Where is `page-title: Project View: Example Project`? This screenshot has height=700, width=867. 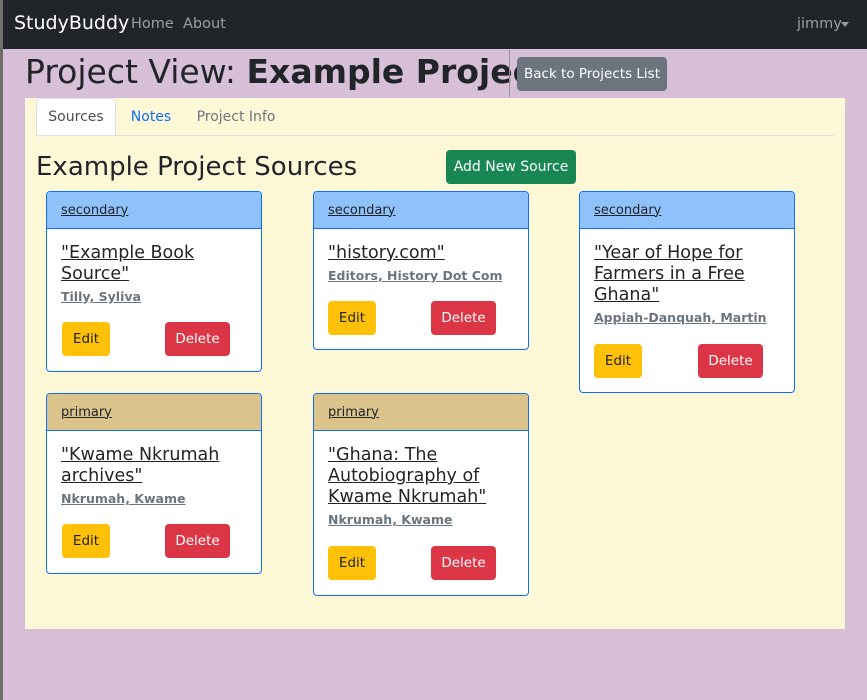 page-title: Project View: Example Project is located at coordinates (286, 72).